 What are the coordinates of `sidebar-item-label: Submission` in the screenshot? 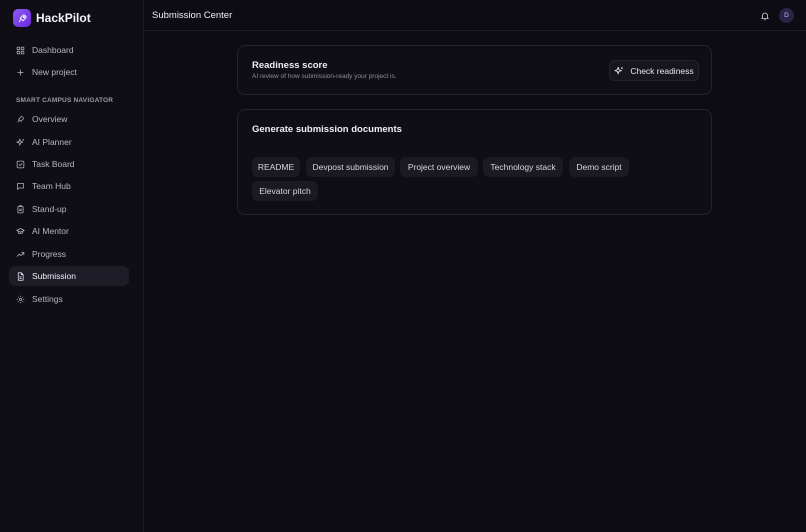 It's located at (54, 276).